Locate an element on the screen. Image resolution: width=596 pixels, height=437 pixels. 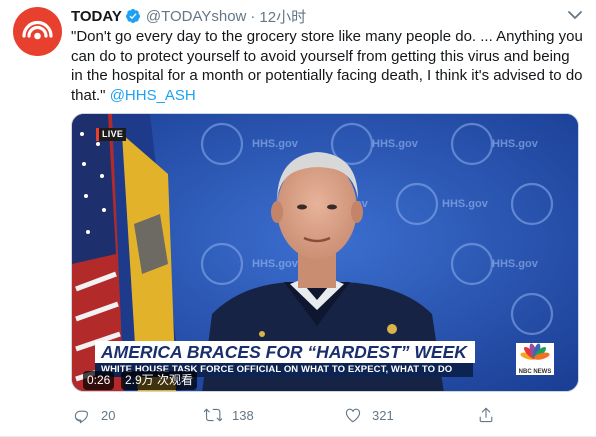
live-badge: LIVE is located at coordinates (111, 134).